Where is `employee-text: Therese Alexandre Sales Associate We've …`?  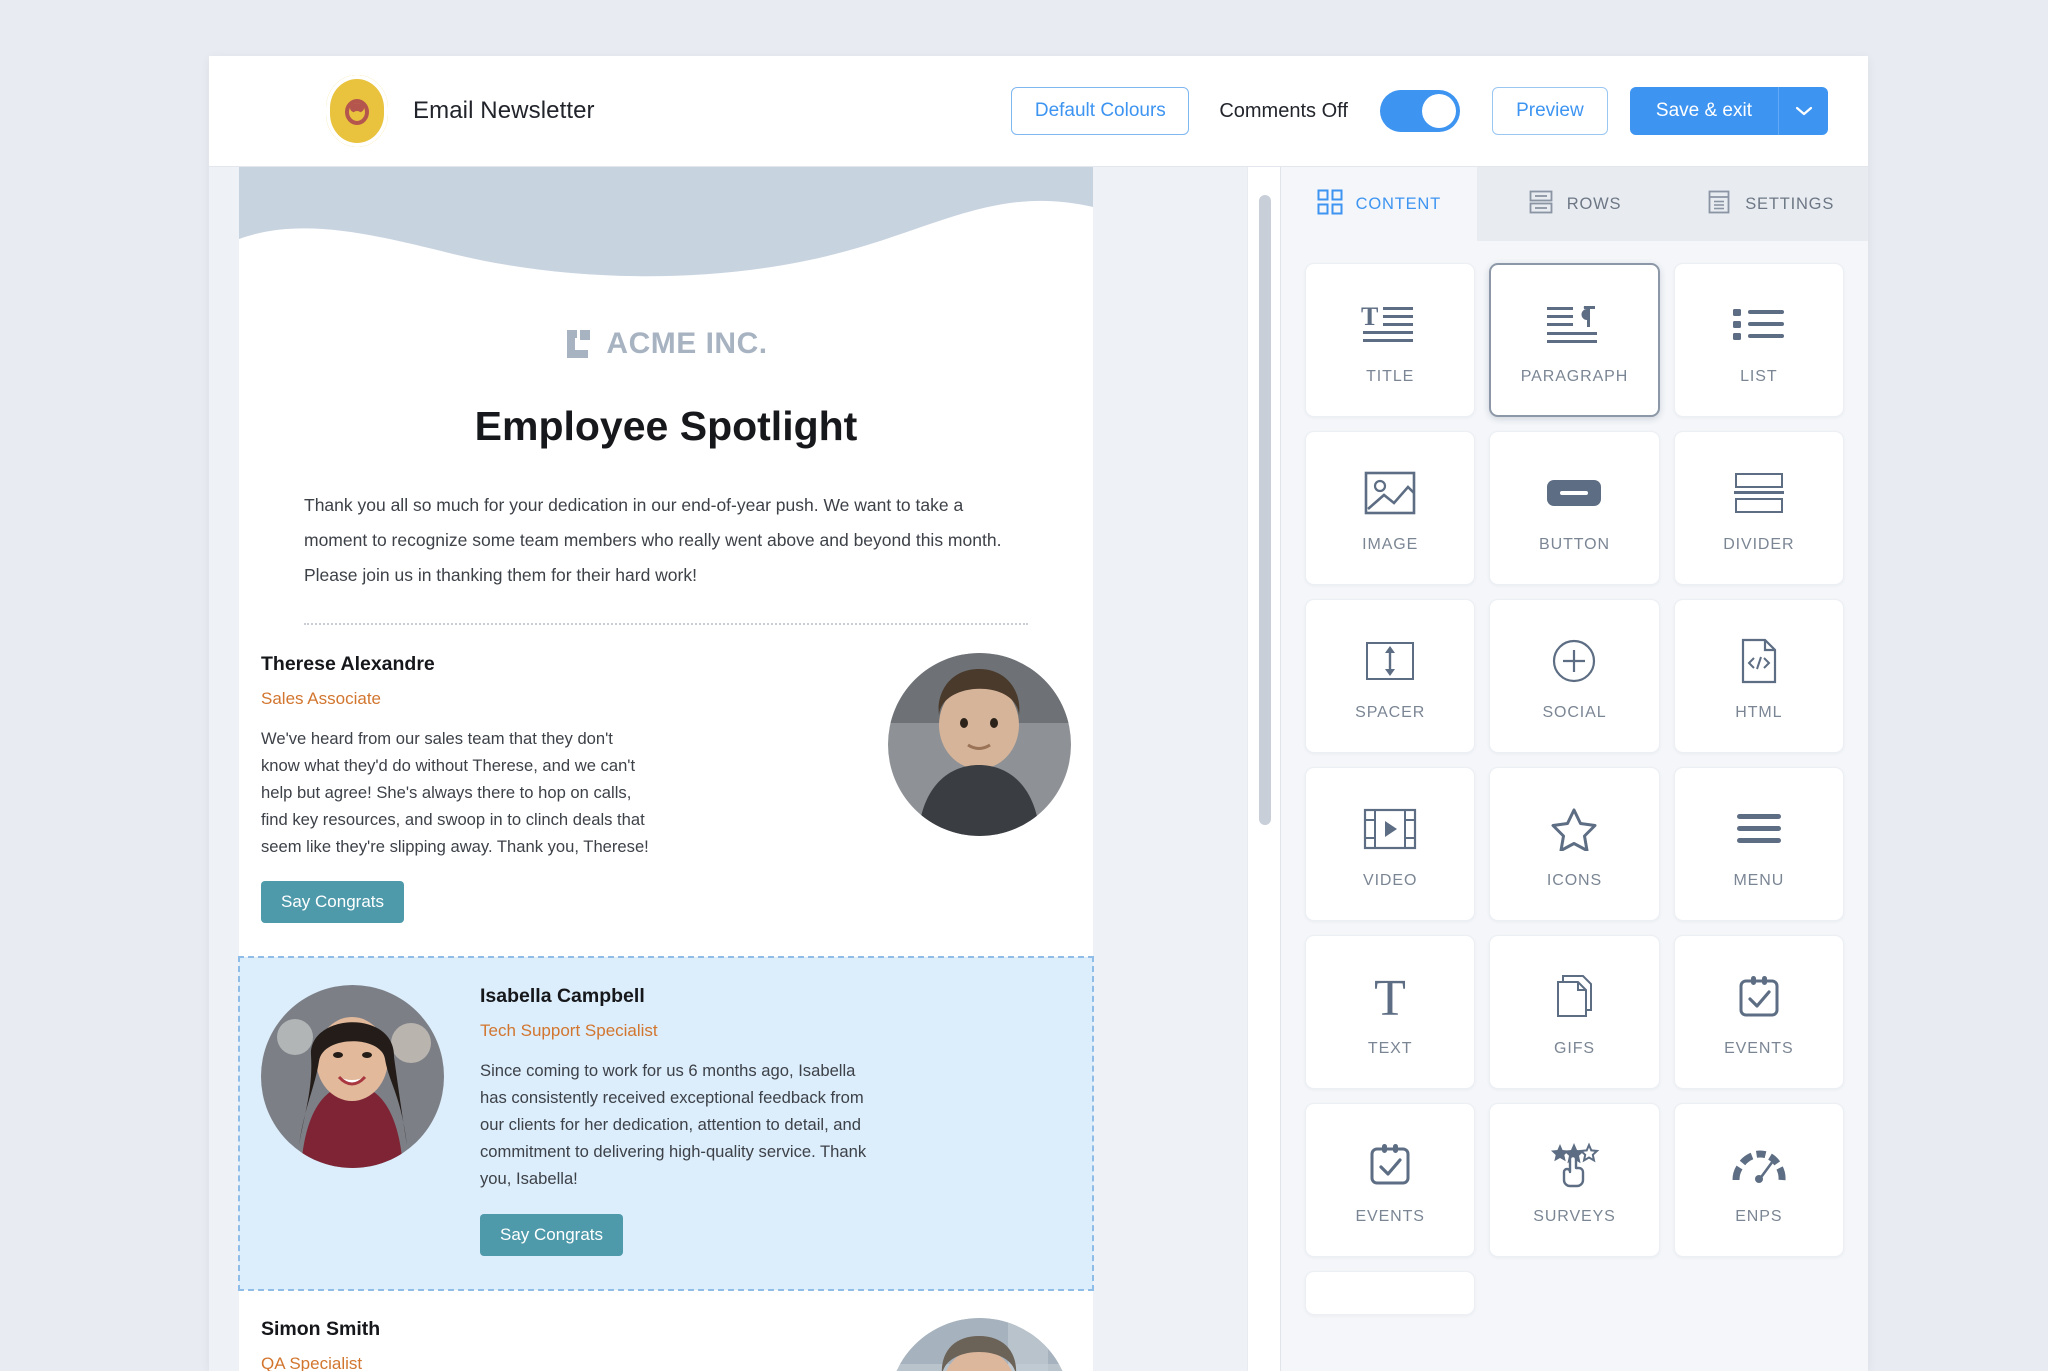
employee-text: Therese Alexandre Sales Associate We've … is located at coordinates (456, 788).